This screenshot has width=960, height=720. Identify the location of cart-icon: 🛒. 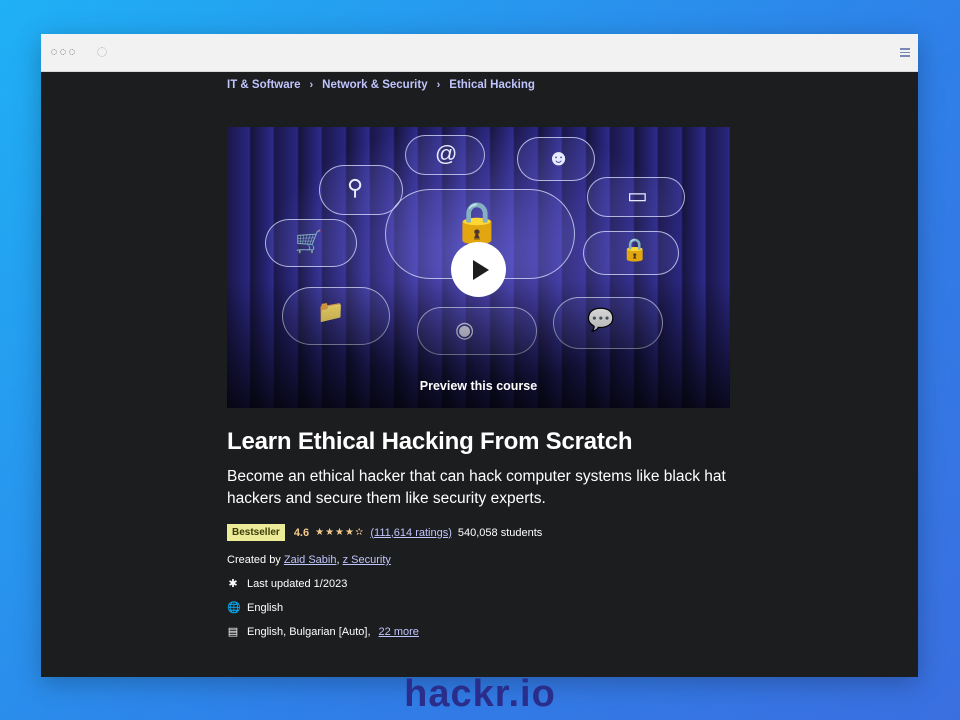
(309, 241).